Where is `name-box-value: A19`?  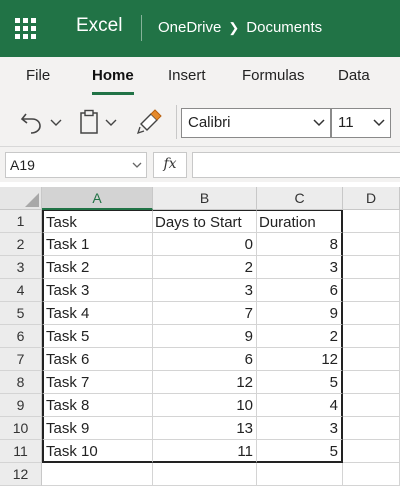
name-box-value: A19 is located at coordinates (22, 165).